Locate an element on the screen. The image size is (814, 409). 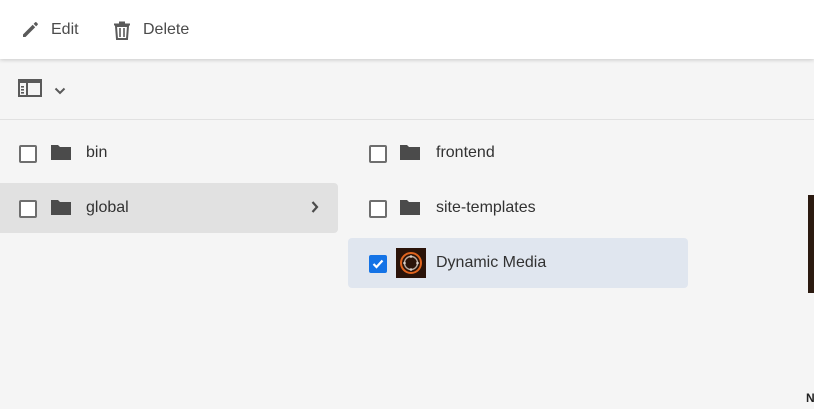
checkbox-bin is located at coordinates (28, 154).